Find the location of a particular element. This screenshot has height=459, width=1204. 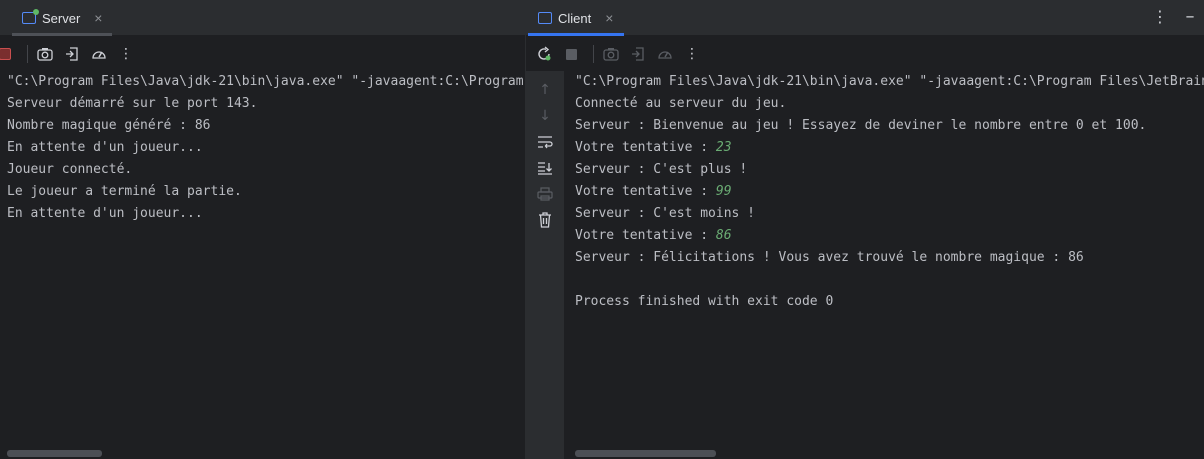

user-input-text: 99 is located at coordinates (723, 191).